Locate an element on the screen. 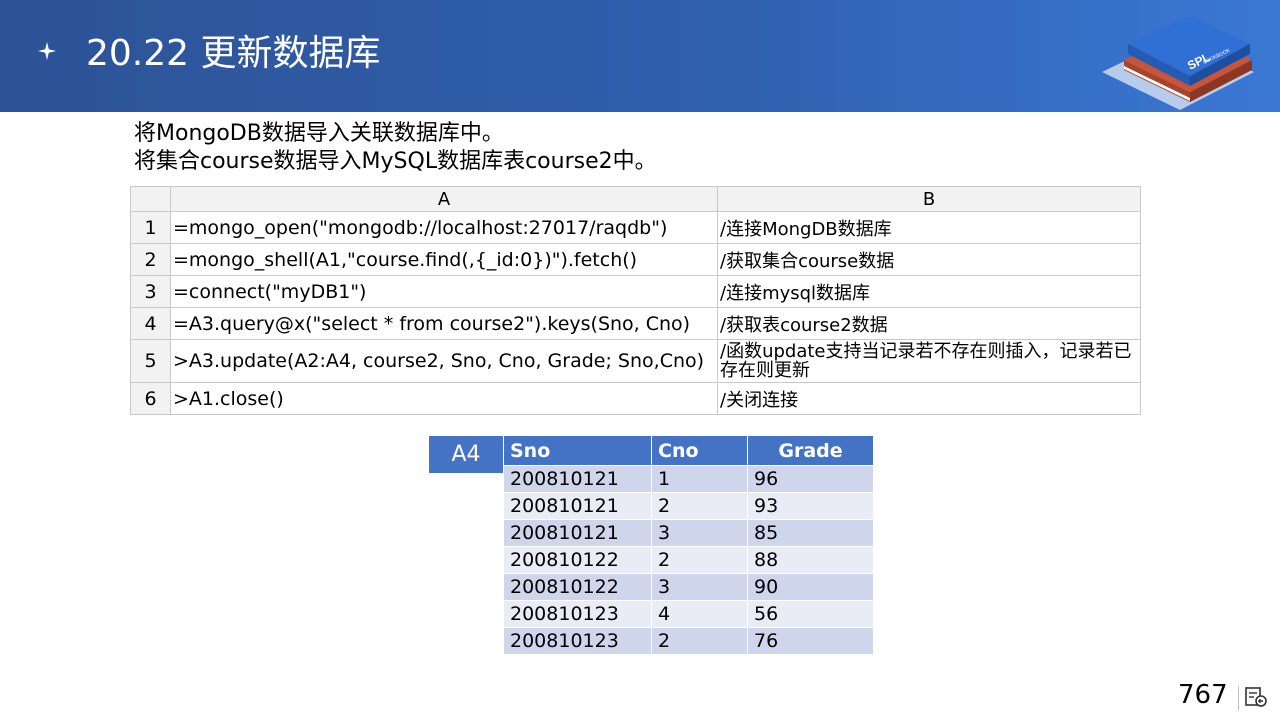  table-row: 200810122 2 88 is located at coordinates (688, 560).